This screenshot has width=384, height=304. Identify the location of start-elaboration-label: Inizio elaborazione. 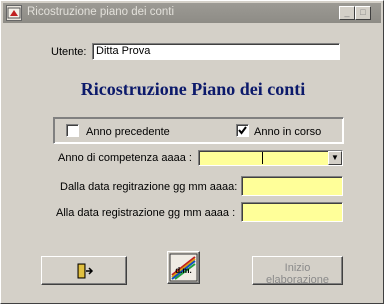
(297, 274).